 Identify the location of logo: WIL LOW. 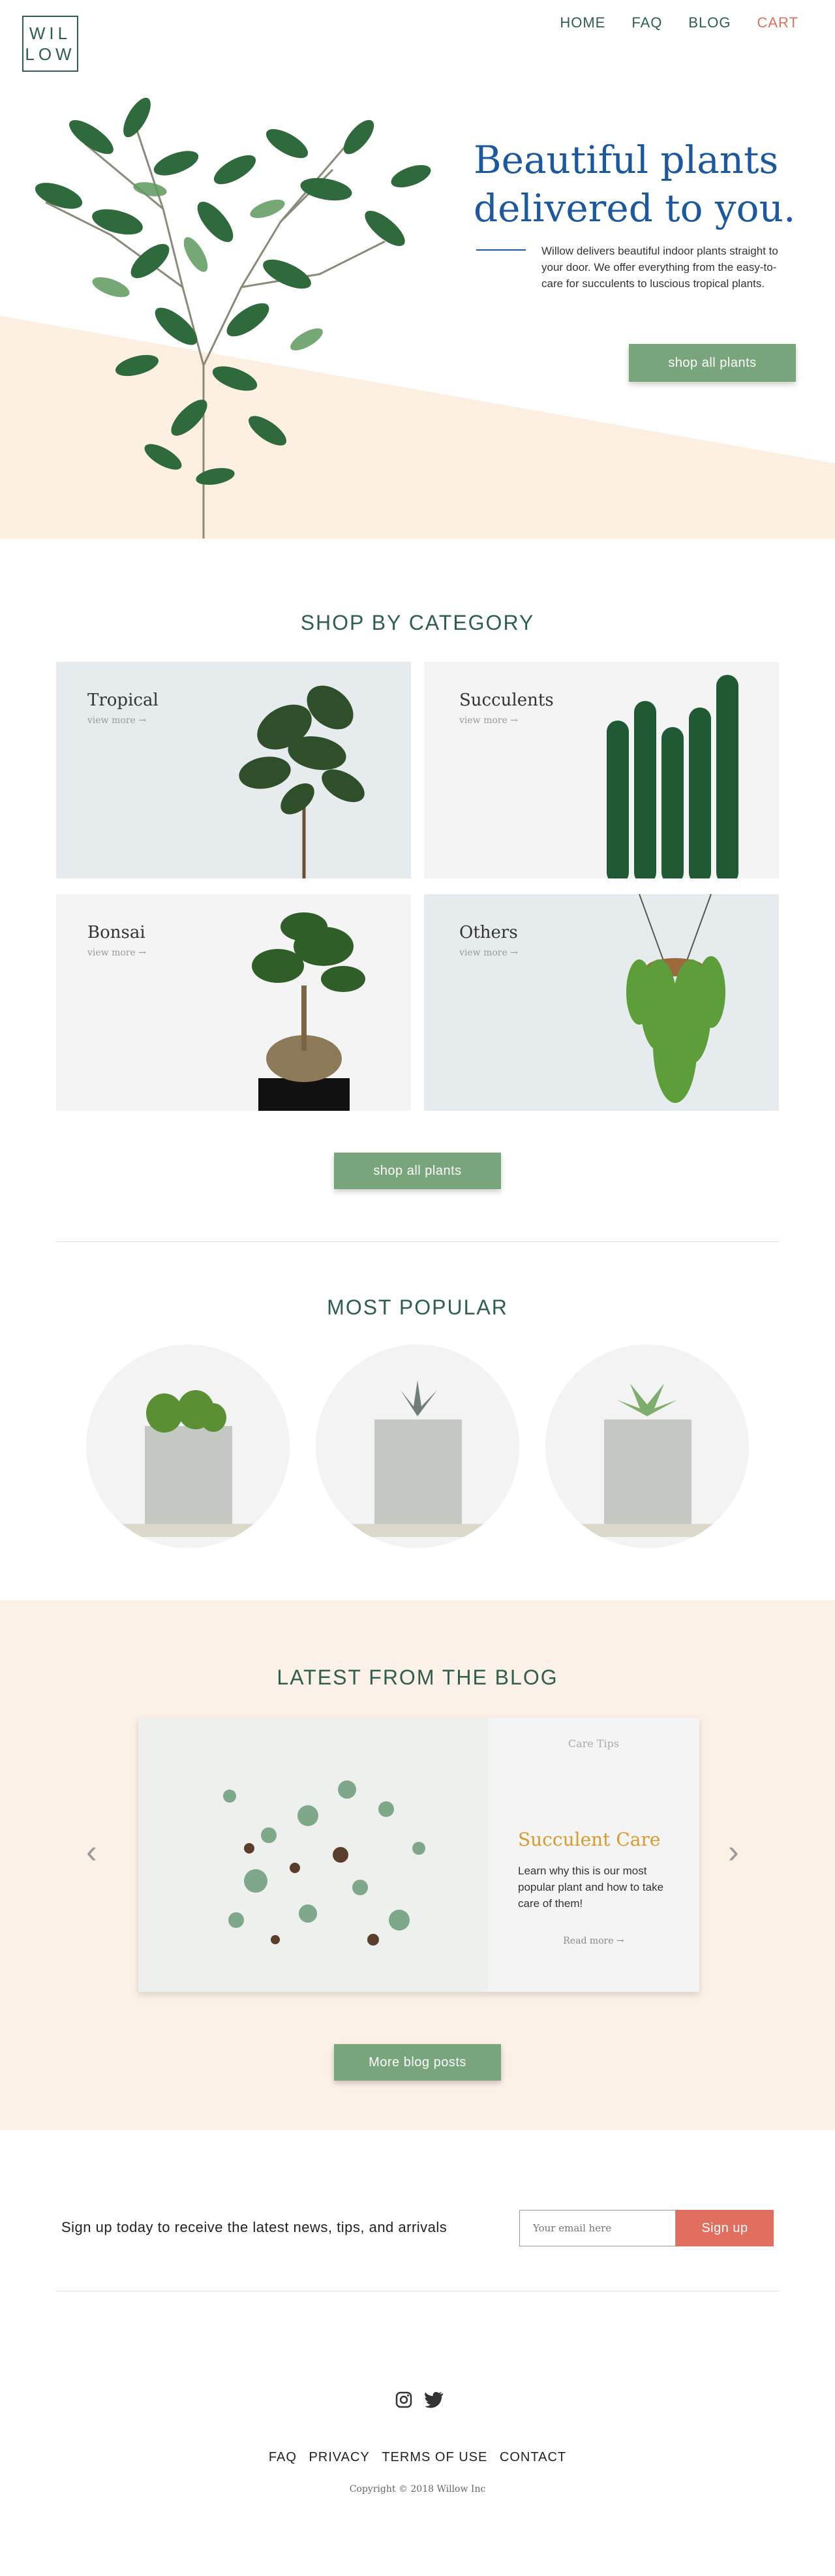
(50, 44).